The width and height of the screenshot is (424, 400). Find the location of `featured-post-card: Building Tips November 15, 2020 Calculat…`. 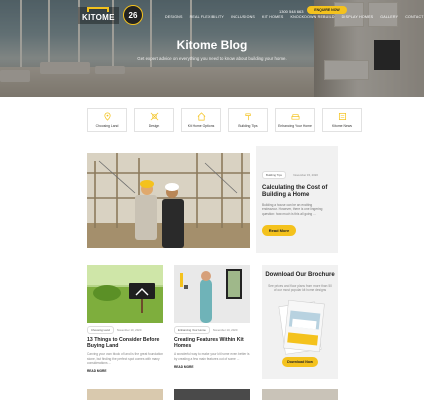

featured-post-card: Building Tips November 15, 2020 Calculat… is located at coordinates (297, 199).